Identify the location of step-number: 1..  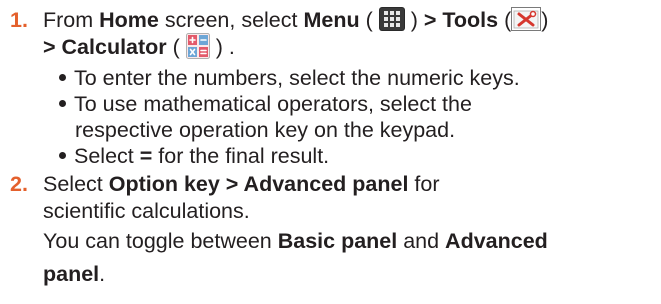
(19, 20).